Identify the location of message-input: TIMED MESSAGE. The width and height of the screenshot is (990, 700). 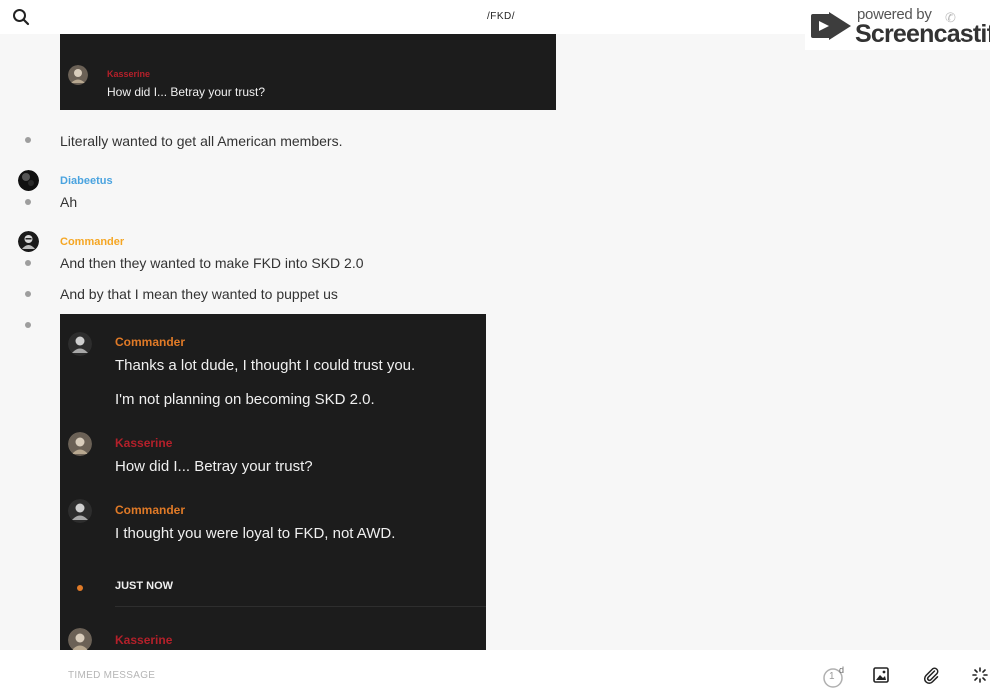
(111, 675).